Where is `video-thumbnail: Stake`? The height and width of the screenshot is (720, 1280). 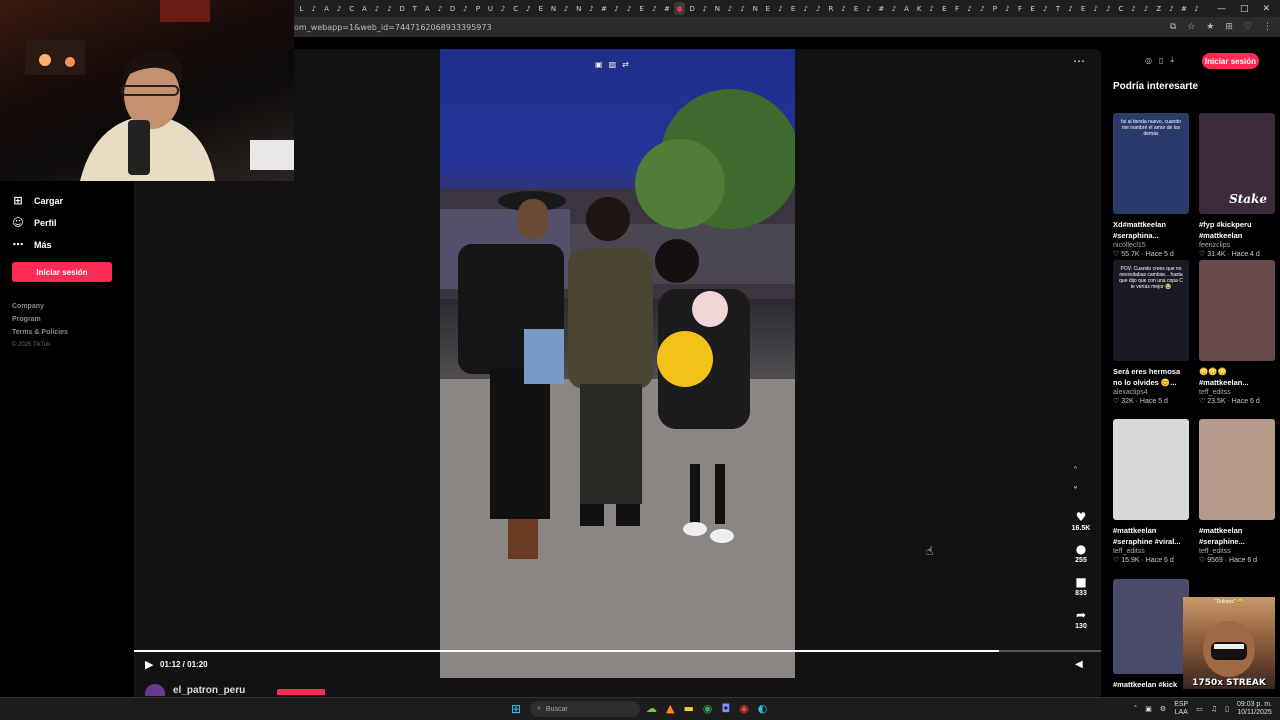
video-thumbnail: Stake is located at coordinates (1237, 163).